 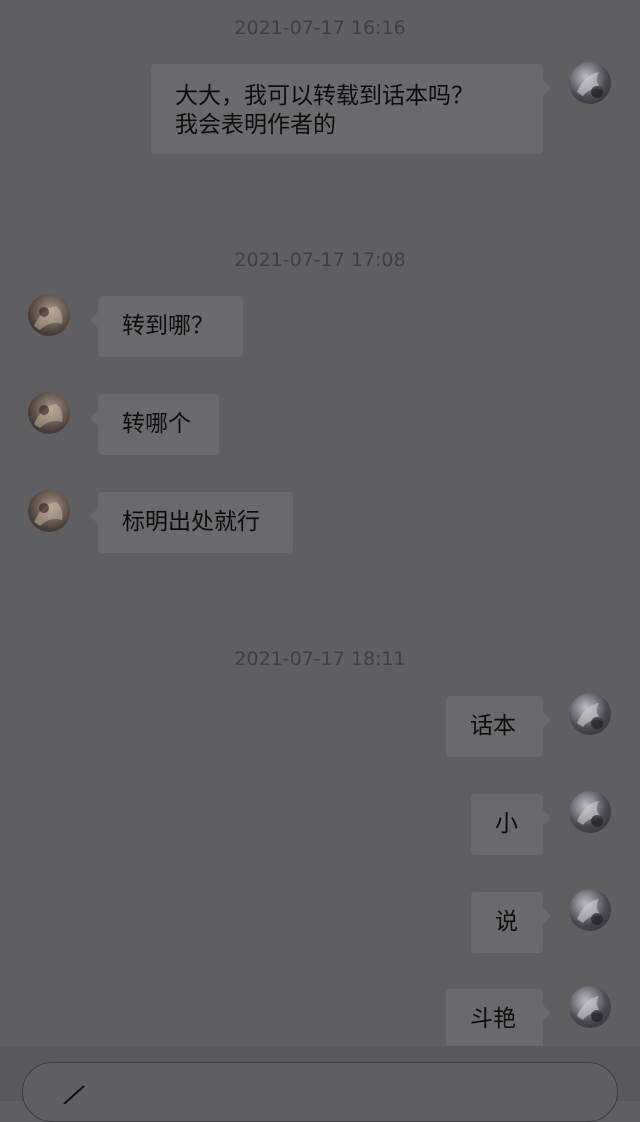 I want to click on message-bubble-mine: 大大，我可以转载到话本吗？ 我会表明作者的, so click(x=351, y=109).